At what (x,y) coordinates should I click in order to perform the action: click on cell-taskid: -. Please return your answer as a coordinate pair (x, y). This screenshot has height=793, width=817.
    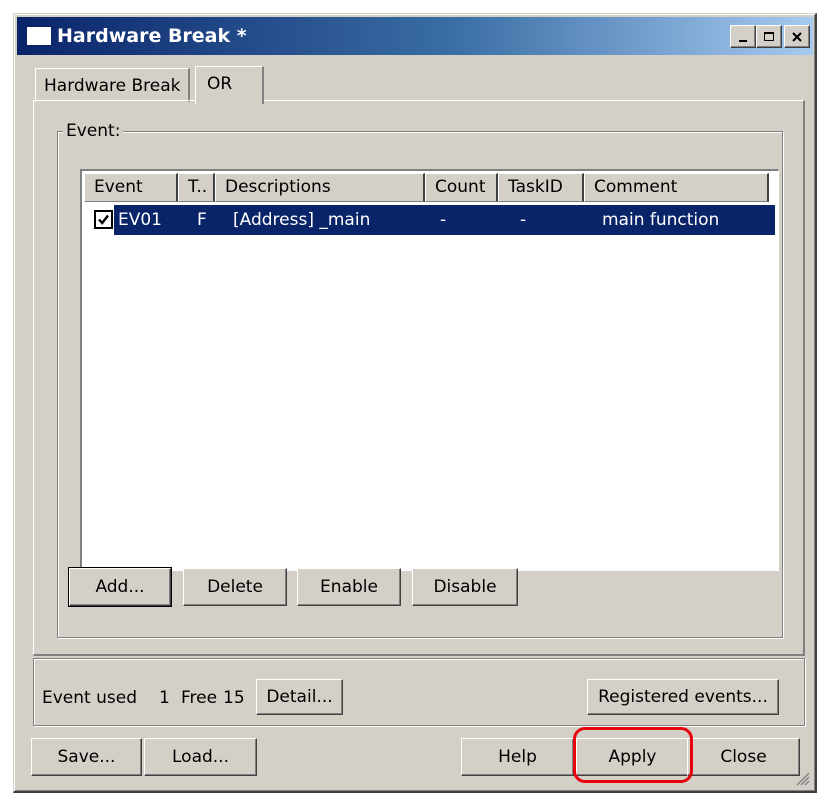
    Looking at the image, I should click on (523, 220).